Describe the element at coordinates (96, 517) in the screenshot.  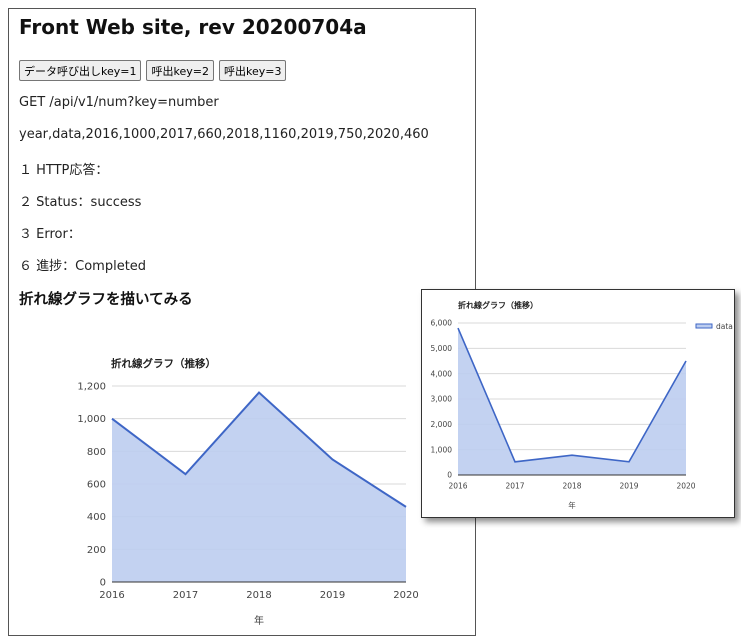
I see `chart0-ytick-label: 400` at that location.